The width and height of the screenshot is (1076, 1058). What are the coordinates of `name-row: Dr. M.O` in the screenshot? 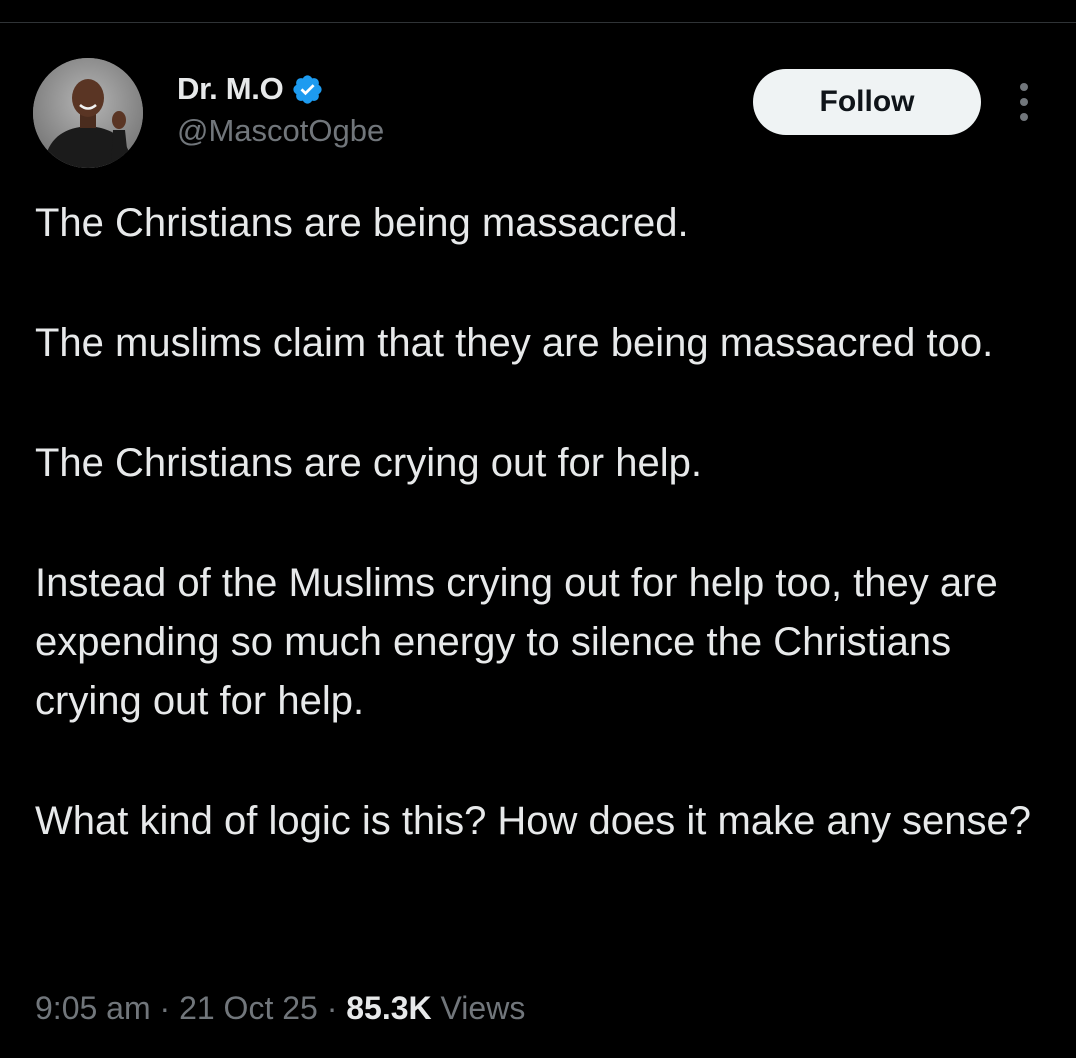 It's located at (280, 89).